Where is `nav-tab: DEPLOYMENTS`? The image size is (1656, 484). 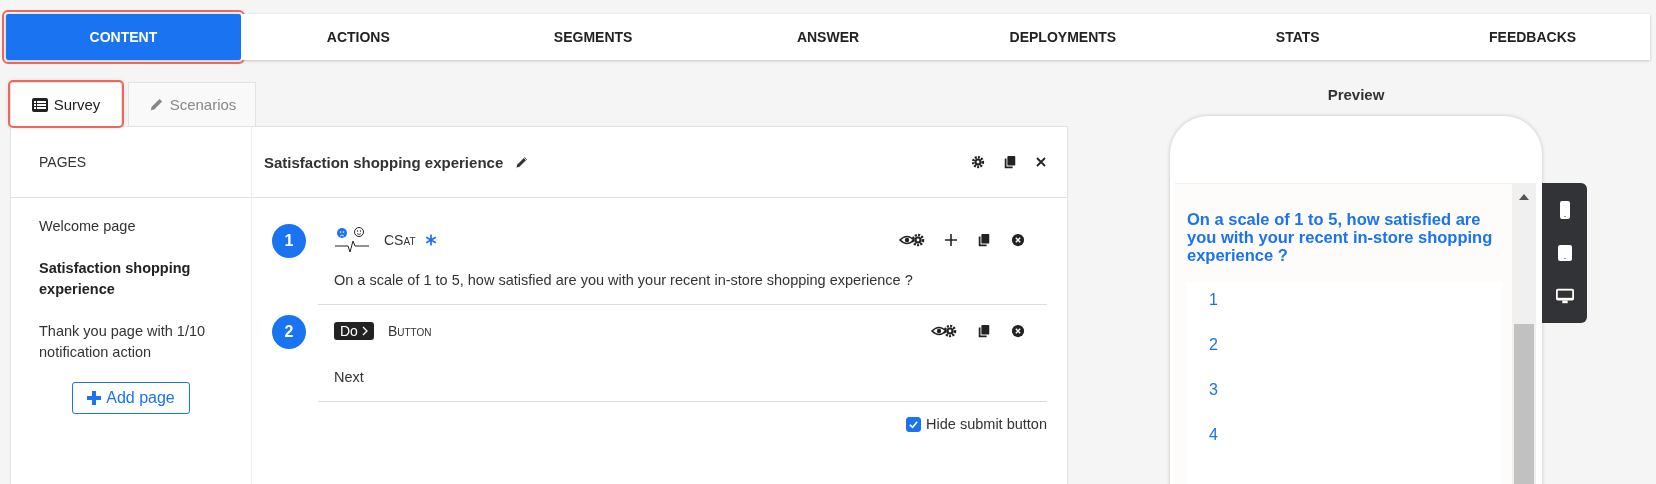
nav-tab: DEPLOYMENTS is located at coordinates (1063, 37).